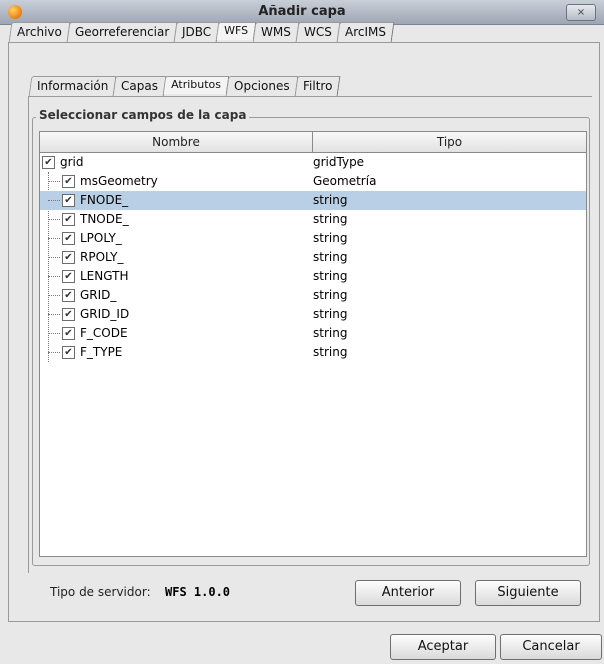  I want to click on subtab-informaci-n: Información, so click(72, 86).